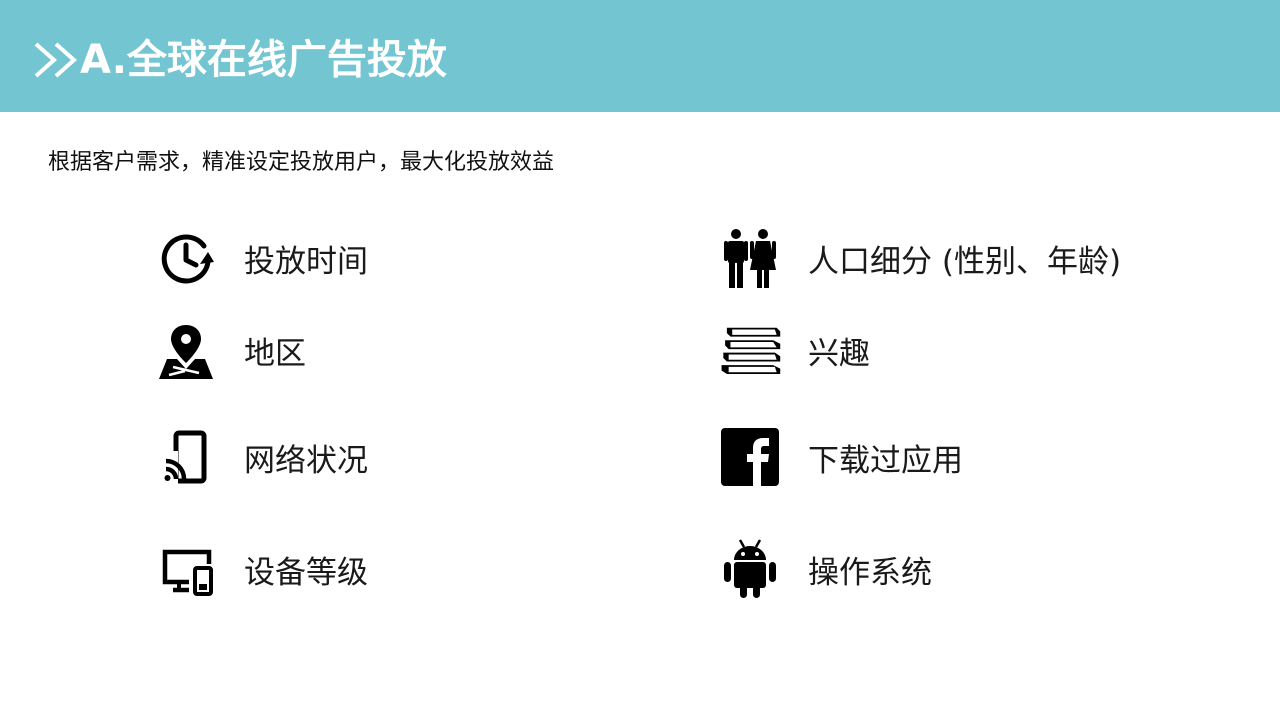  What do you see at coordinates (56, 60) in the screenshot?
I see `double-chevron-right-icon` at bounding box center [56, 60].